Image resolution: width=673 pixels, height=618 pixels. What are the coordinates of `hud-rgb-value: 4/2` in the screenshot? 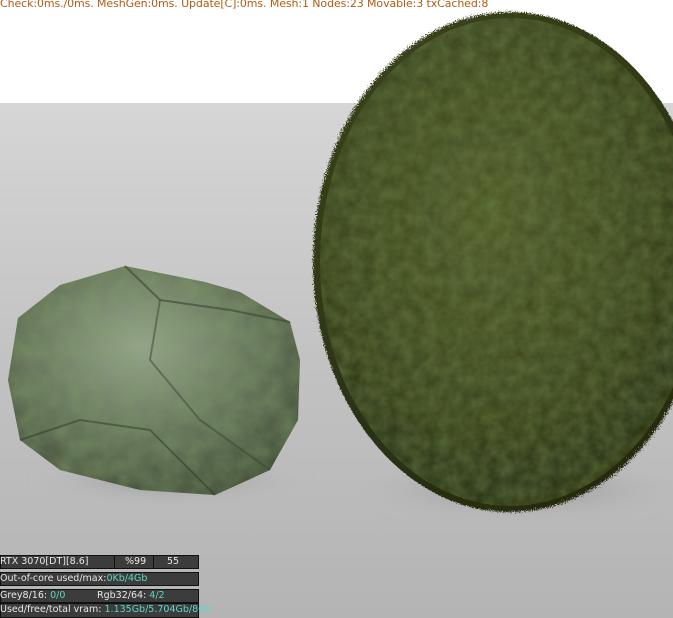 It's located at (157, 595).